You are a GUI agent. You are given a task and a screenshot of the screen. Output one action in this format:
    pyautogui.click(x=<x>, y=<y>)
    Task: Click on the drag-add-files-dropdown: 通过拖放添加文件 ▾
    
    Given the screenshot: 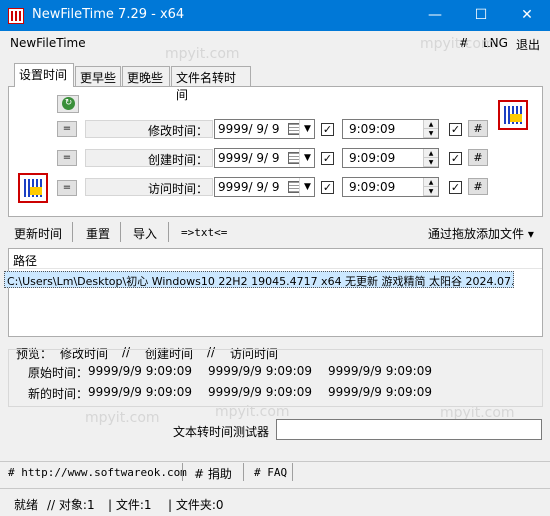 What is the action you would take?
    pyautogui.click(x=481, y=233)
    